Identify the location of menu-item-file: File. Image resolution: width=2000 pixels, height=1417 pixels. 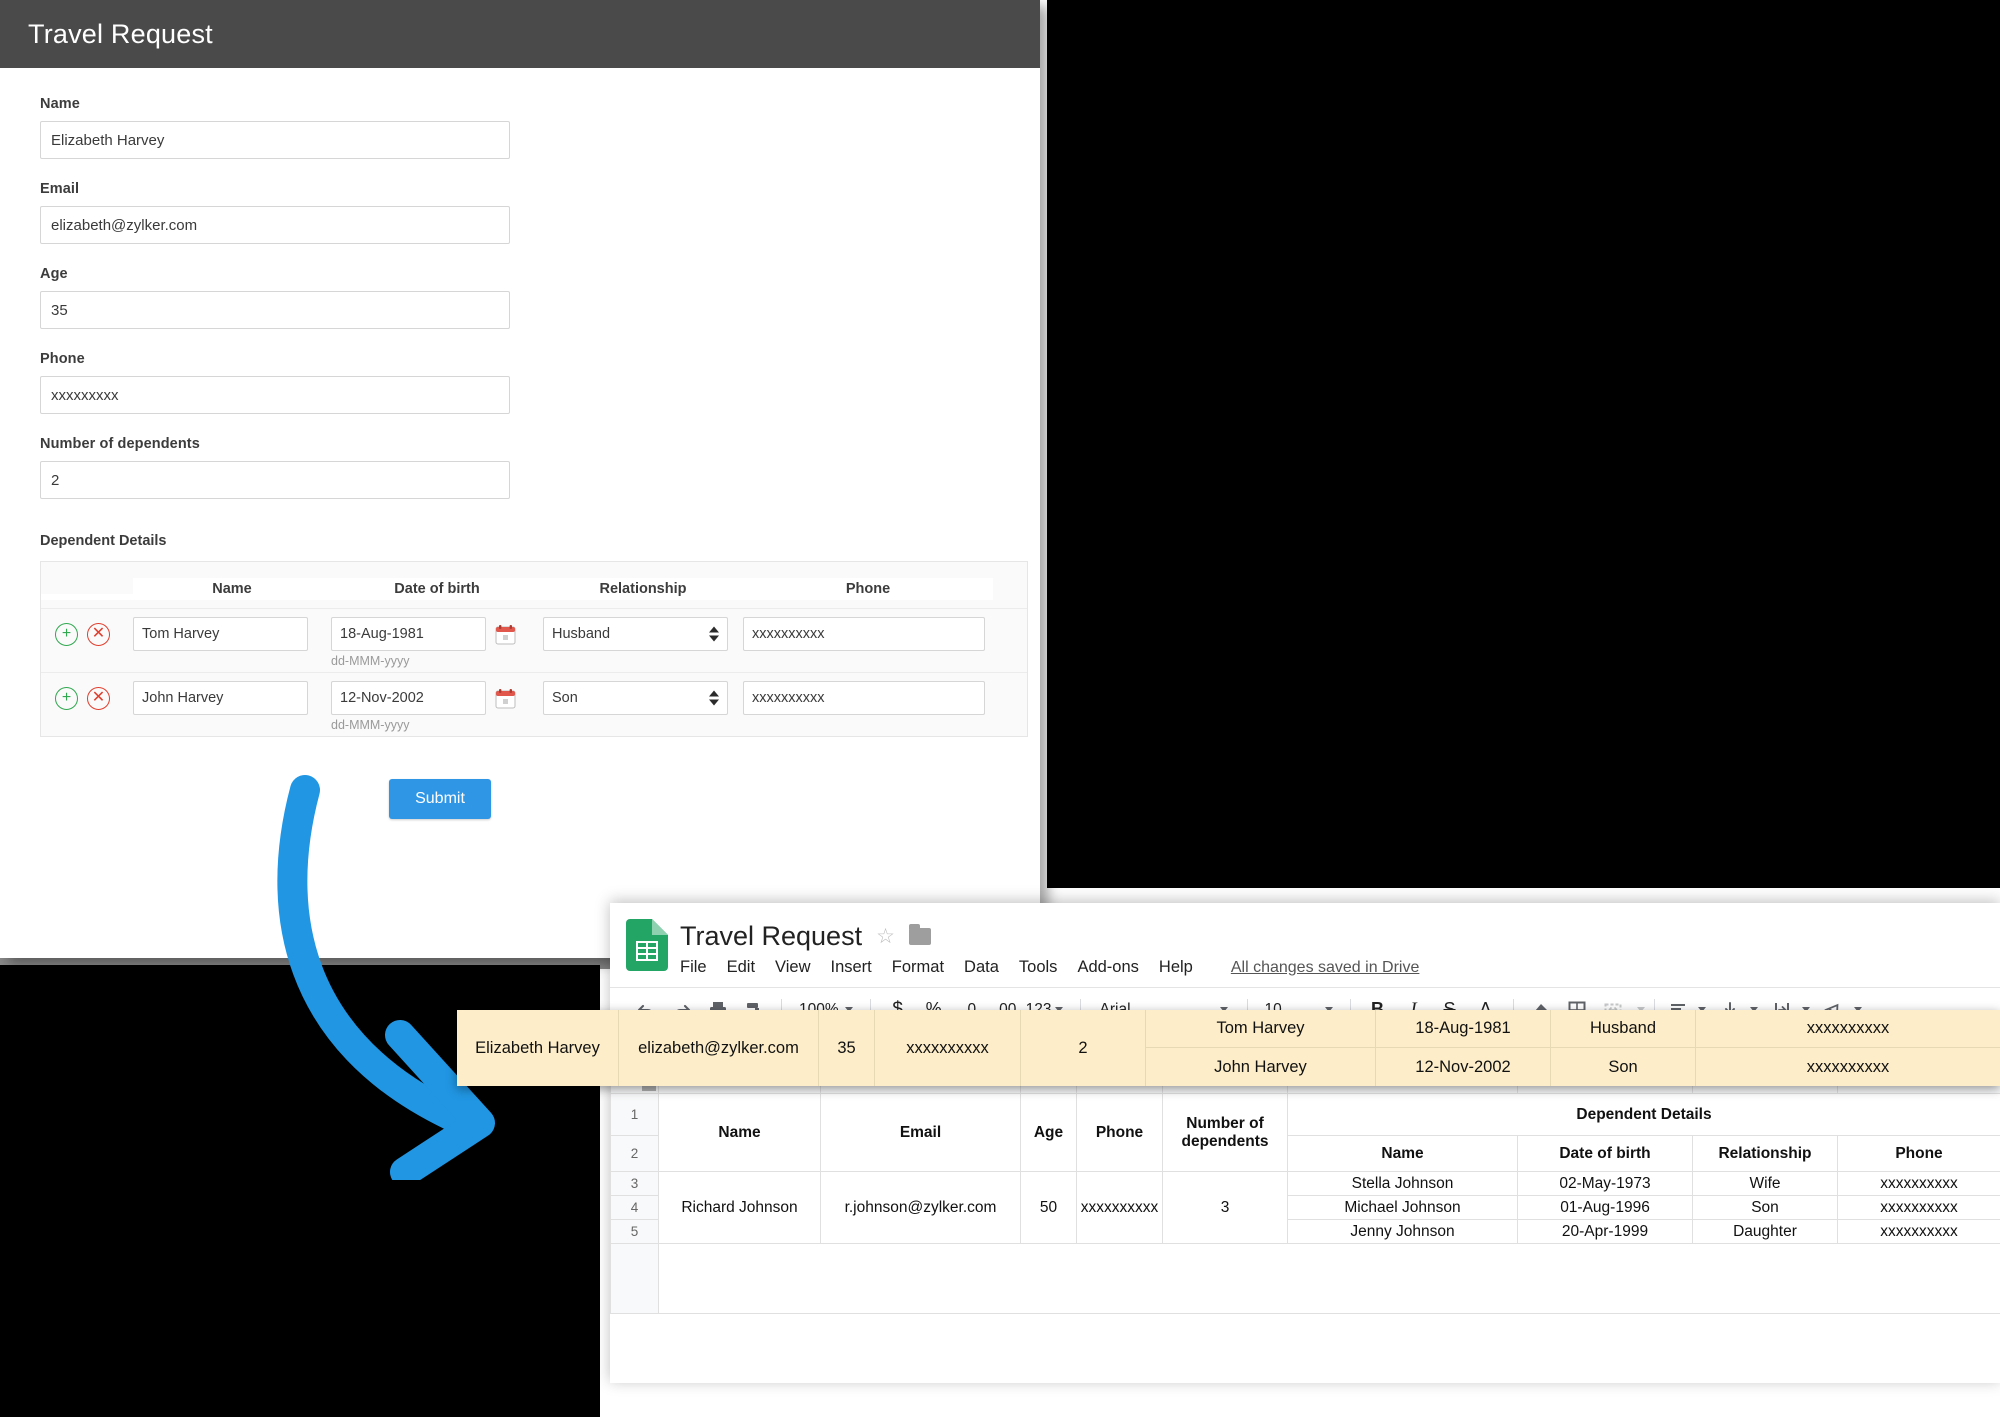
(693, 967).